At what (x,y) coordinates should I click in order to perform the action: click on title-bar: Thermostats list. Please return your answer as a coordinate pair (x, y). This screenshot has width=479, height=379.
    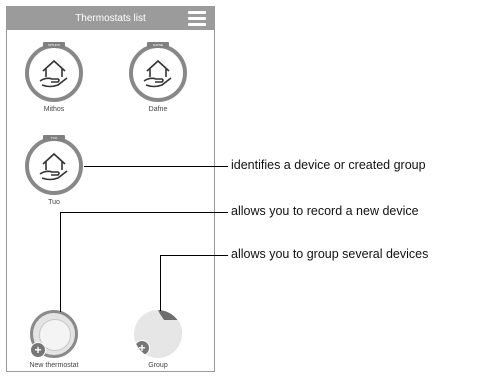
    Looking at the image, I should click on (110, 18).